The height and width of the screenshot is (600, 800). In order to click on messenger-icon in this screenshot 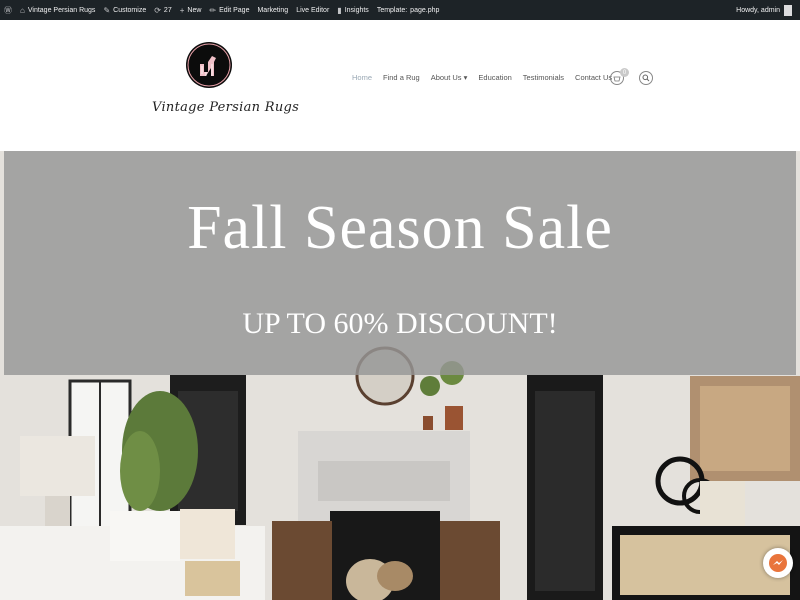, I will do `click(778, 563)`.